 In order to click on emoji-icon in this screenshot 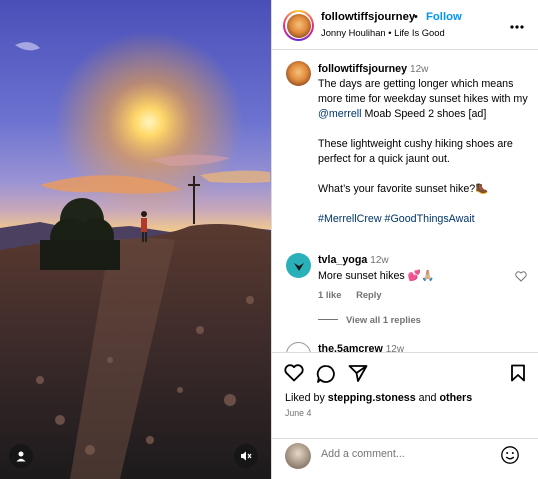, I will do `click(510, 457)`.